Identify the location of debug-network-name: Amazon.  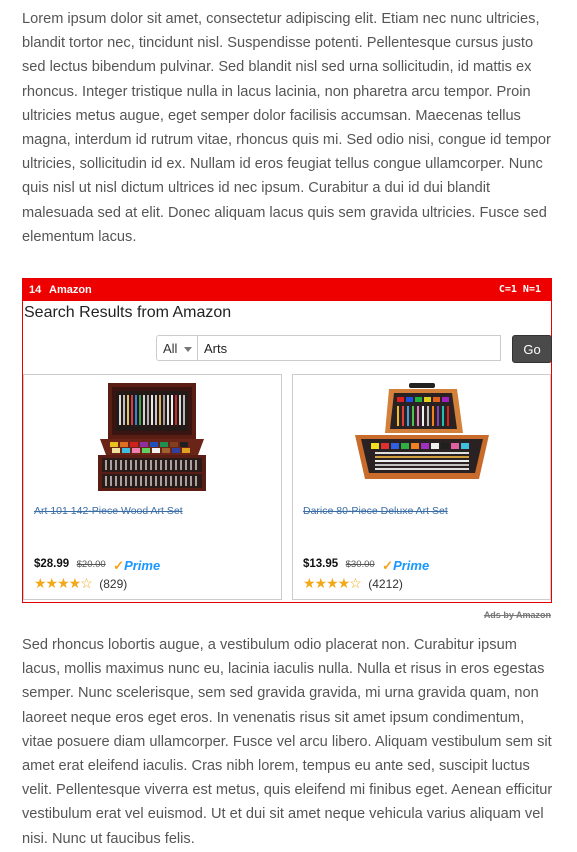
(70, 290).